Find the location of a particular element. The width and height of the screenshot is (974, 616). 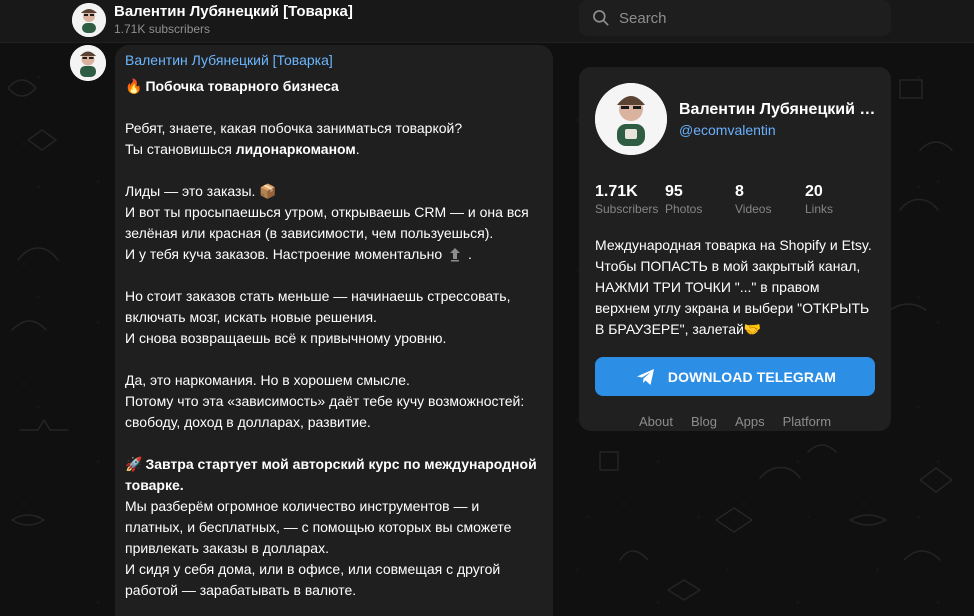

footer-links: About Blog Apps Platform is located at coordinates (735, 421).